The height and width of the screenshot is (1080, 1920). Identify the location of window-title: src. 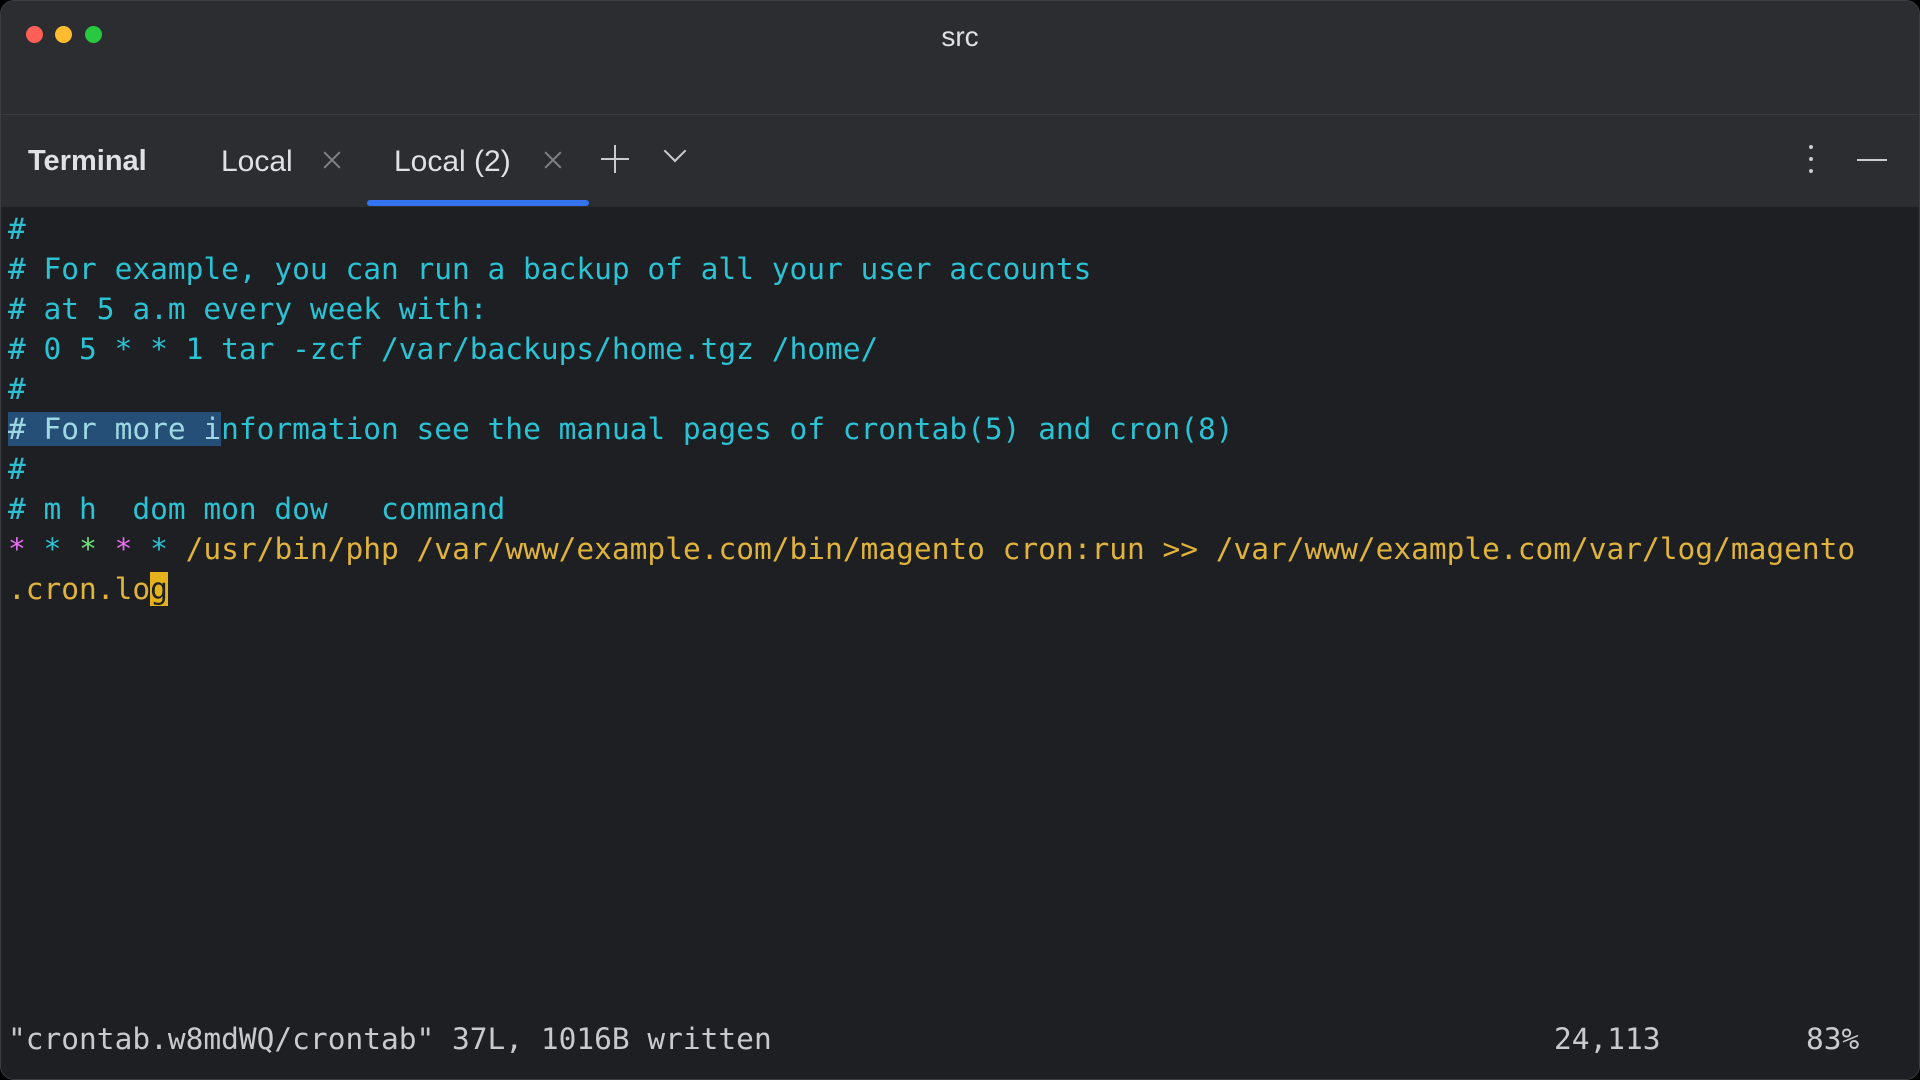
(960, 36).